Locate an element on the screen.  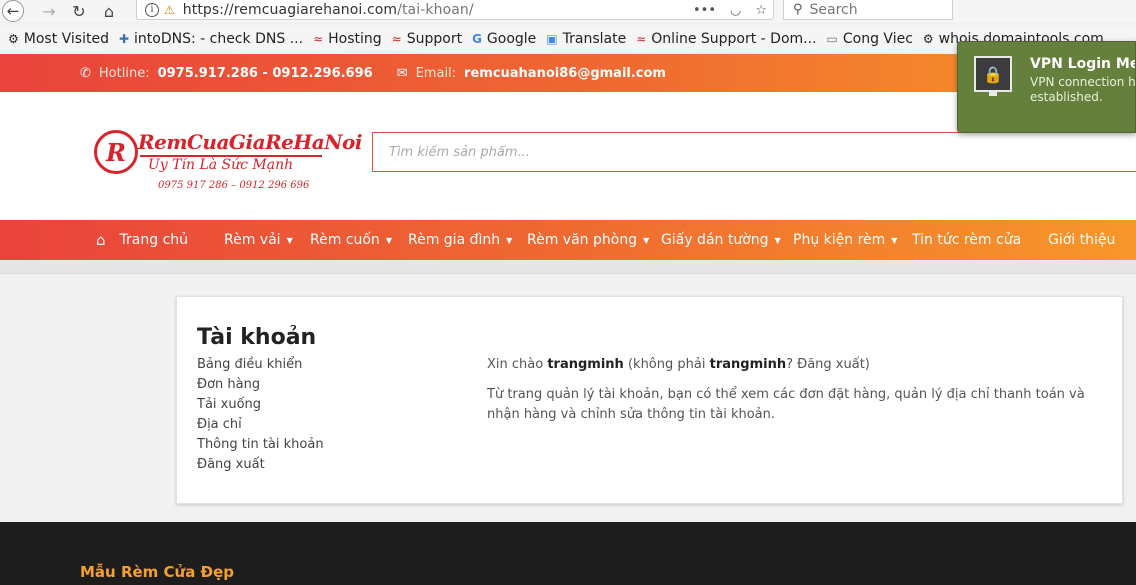
nav-item-trang-chu: ⌂ Trang chủ is located at coordinates (142, 240).